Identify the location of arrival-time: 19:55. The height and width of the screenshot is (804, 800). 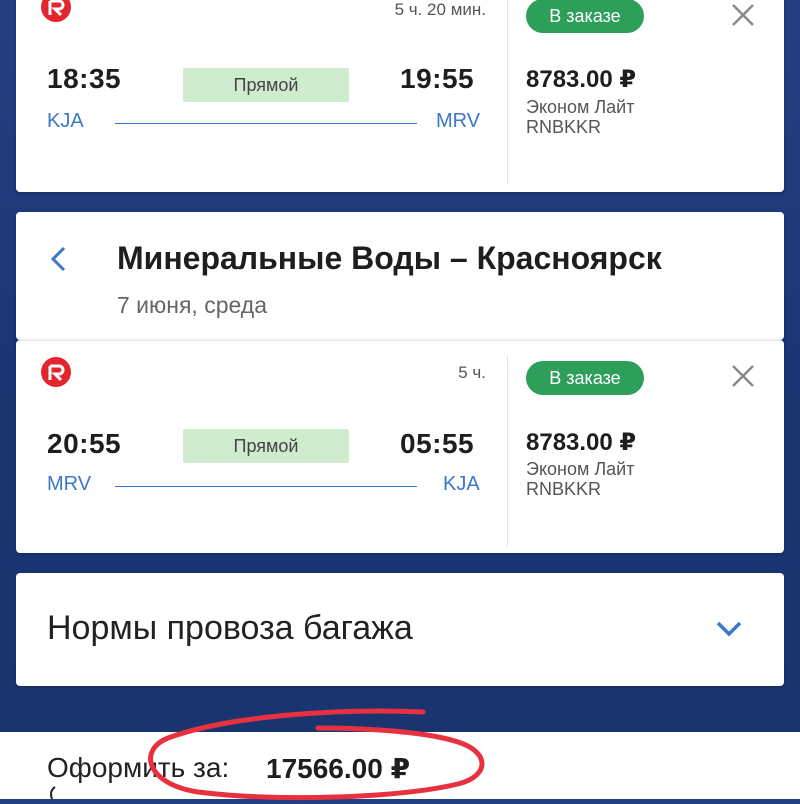
(437, 78).